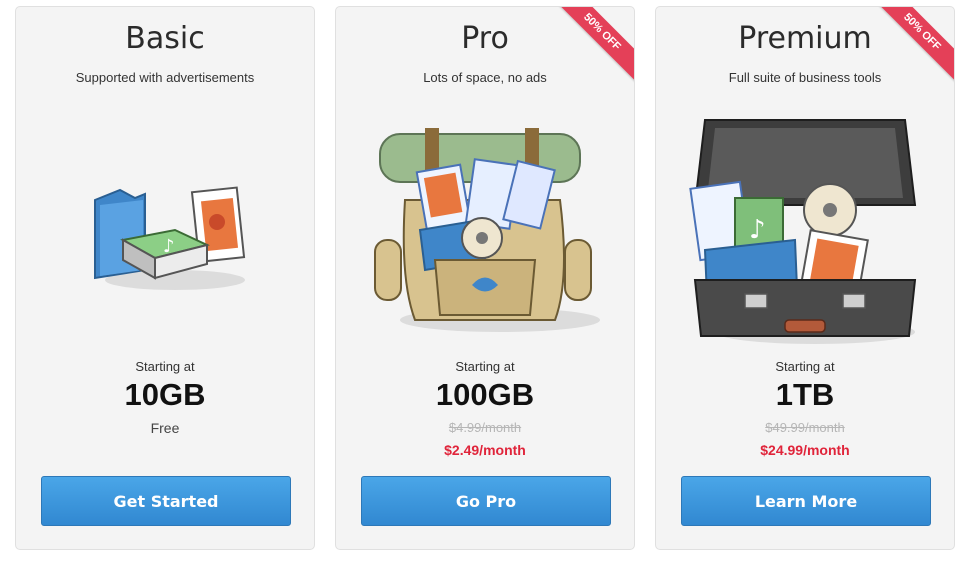 The width and height of the screenshot is (965, 563). Describe the element at coordinates (485, 427) in the screenshot. I see `original-price: $4.99/month` at that location.